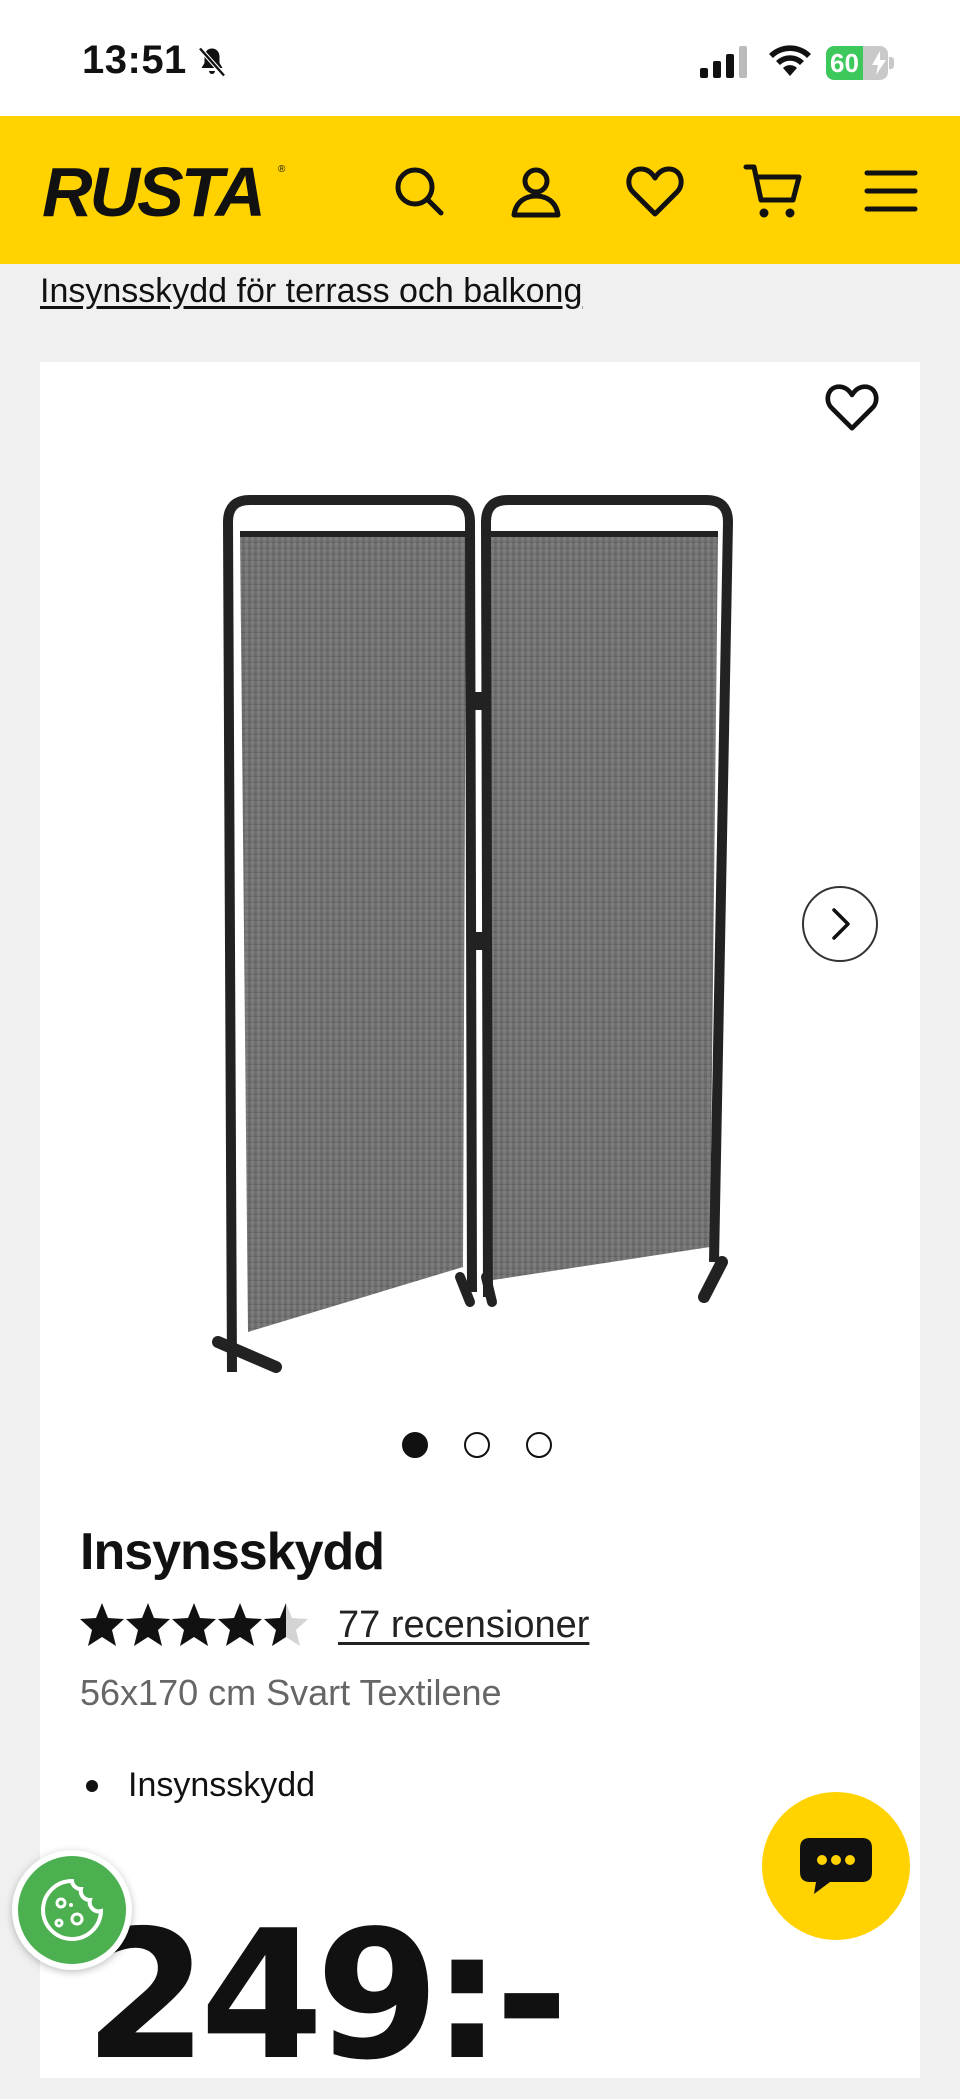 The image size is (960, 2099). I want to click on battery-percent: 60, so click(844, 63).